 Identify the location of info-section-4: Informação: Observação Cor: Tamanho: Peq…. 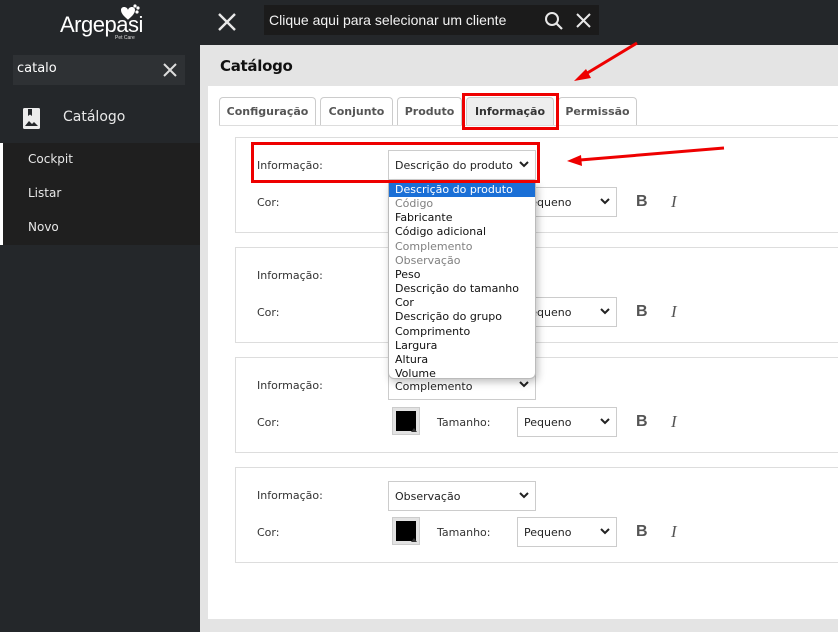
(536, 515).